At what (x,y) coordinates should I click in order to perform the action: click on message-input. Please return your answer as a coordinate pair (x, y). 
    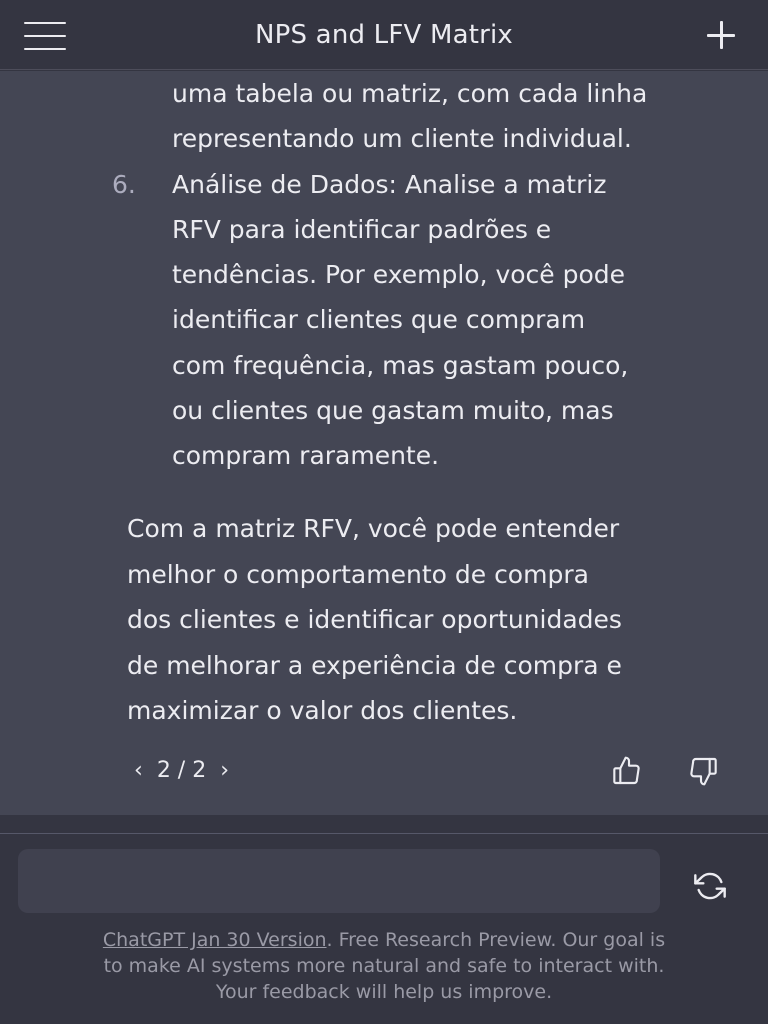
    Looking at the image, I should click on (339, 881).